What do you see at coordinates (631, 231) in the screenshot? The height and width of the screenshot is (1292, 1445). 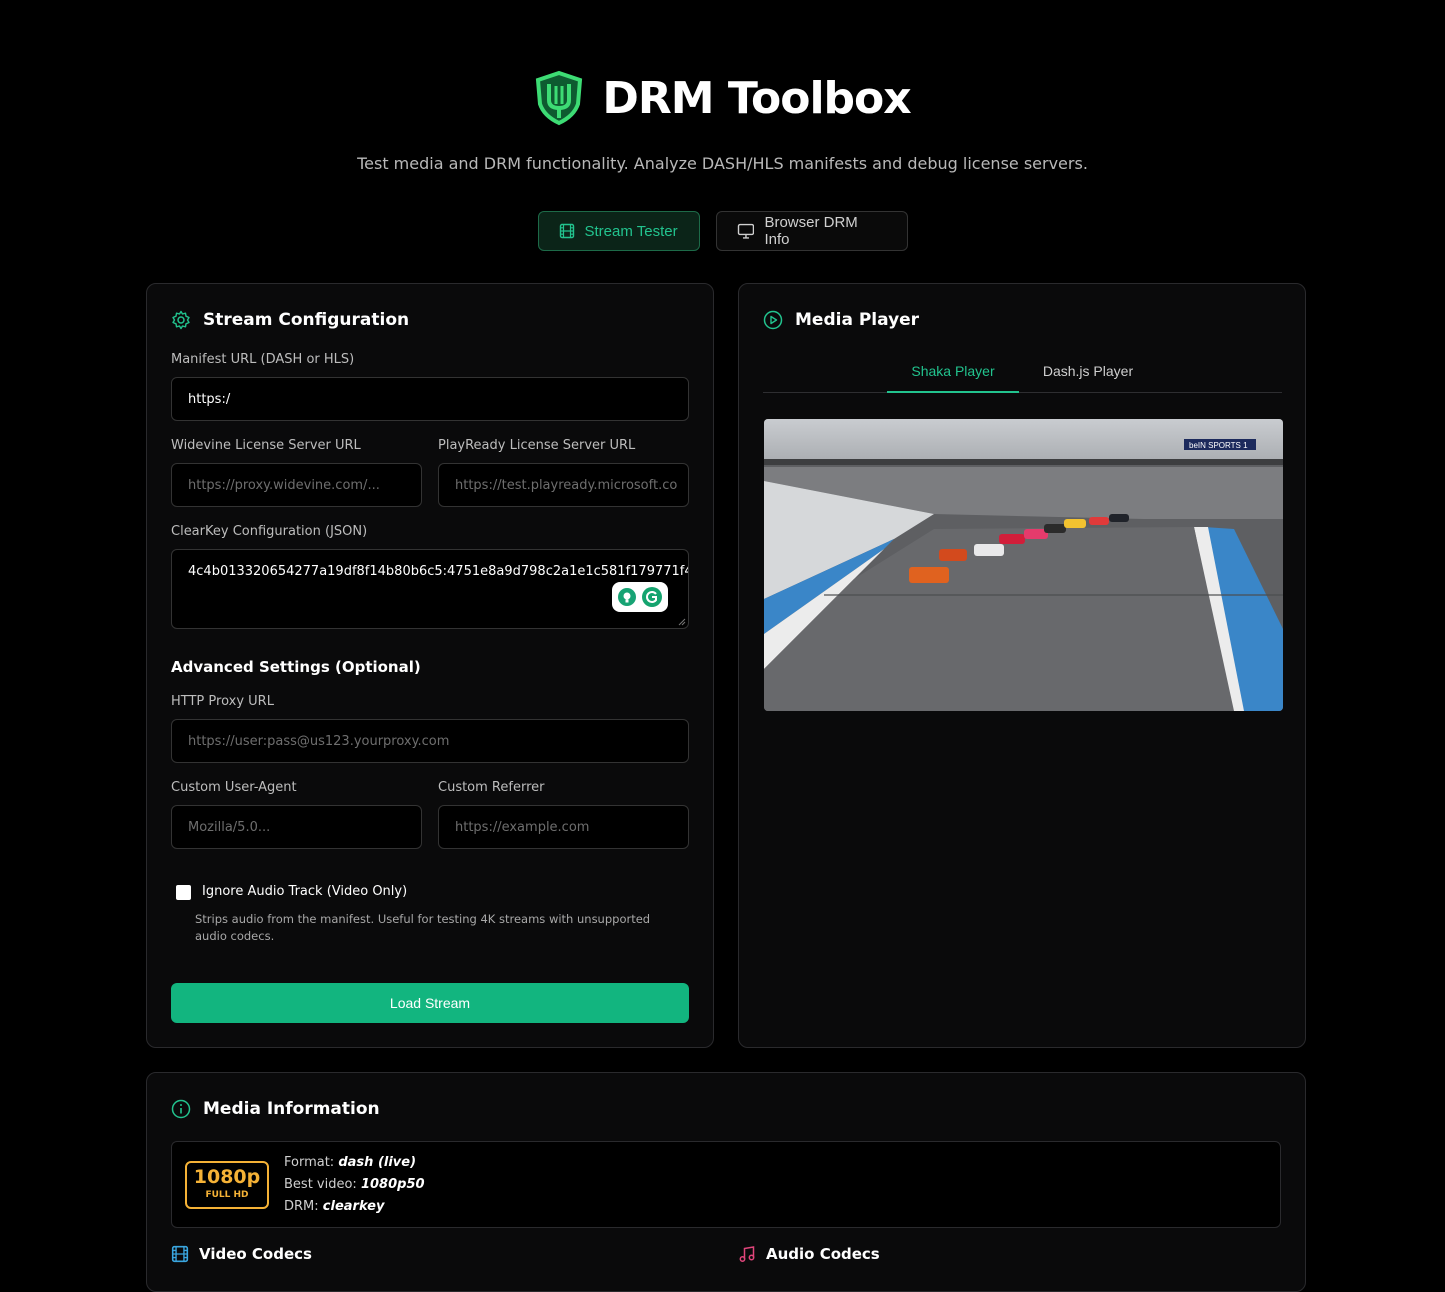 I see `tab-label: Stream Tester` at bounding box center [631, 231].